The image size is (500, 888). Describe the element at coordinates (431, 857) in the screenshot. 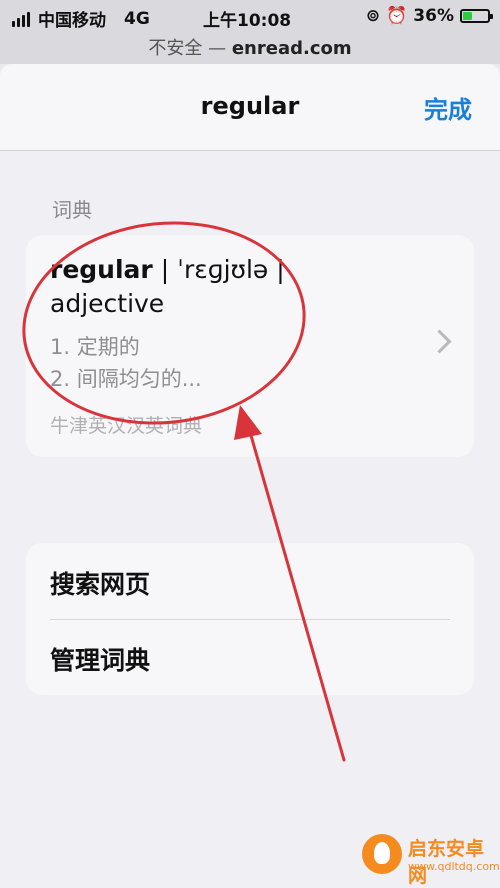

I see `watermark: 启东安卓网 www.qdltdq.com` at that location.